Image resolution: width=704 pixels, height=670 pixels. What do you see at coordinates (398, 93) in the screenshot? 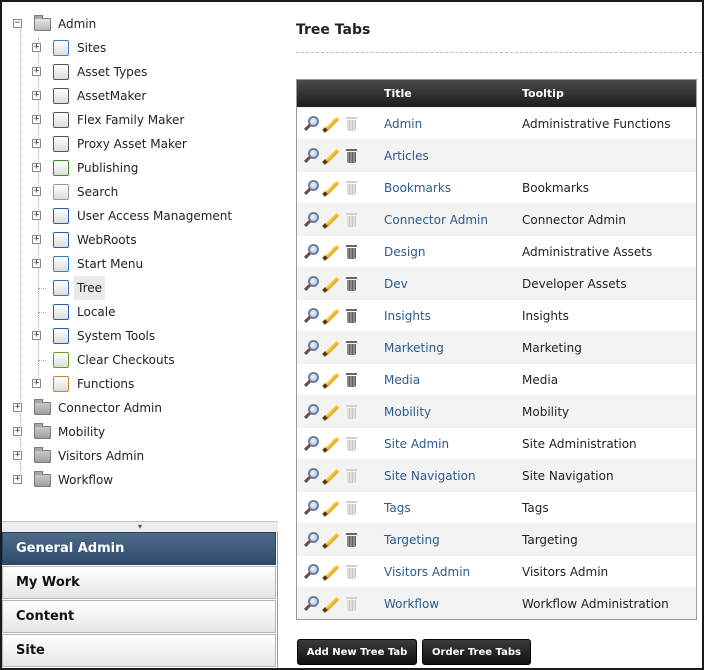
I see `column-header-title: Title` at bounding box center [398, 93].